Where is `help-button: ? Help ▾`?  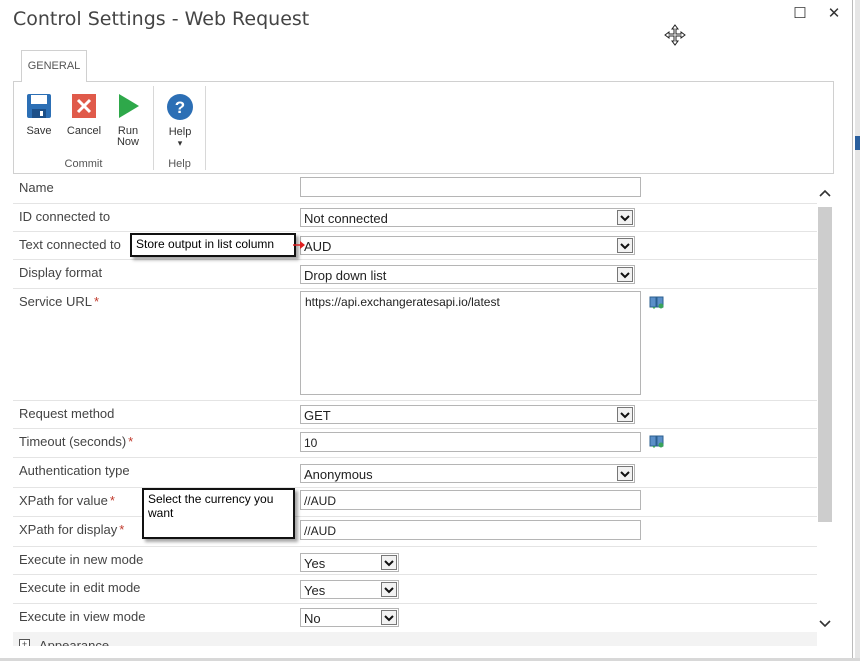 help-button: ? Help ▾ is located at coordinates (180, 121).